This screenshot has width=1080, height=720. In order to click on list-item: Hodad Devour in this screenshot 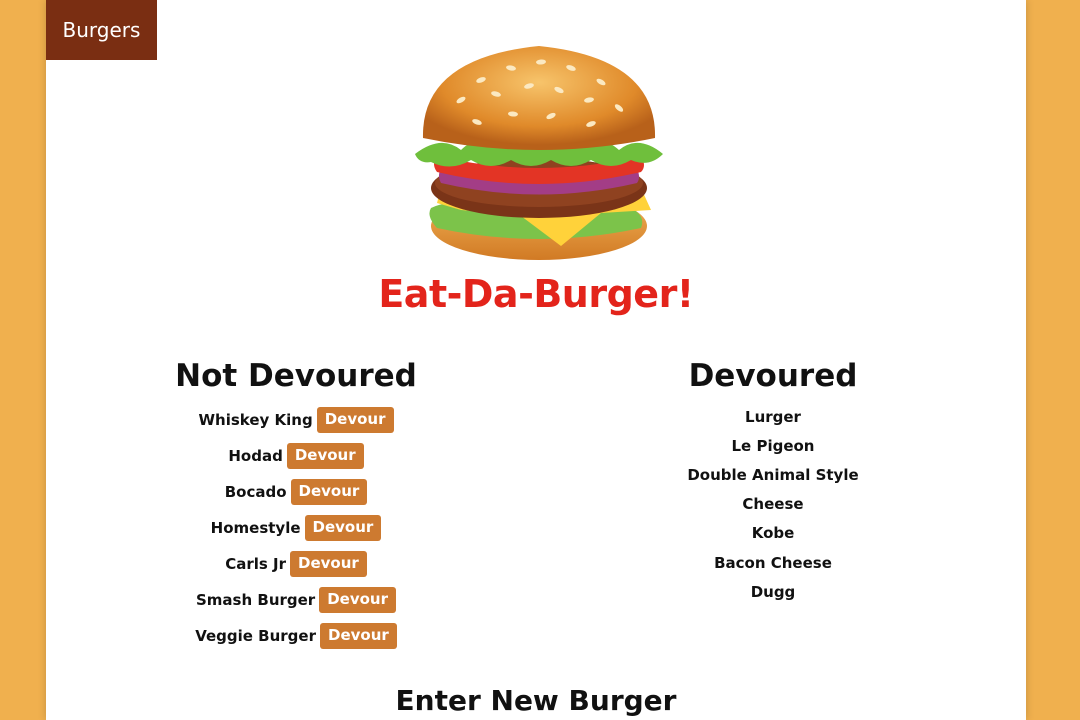, I will do `click(296, 456)`.